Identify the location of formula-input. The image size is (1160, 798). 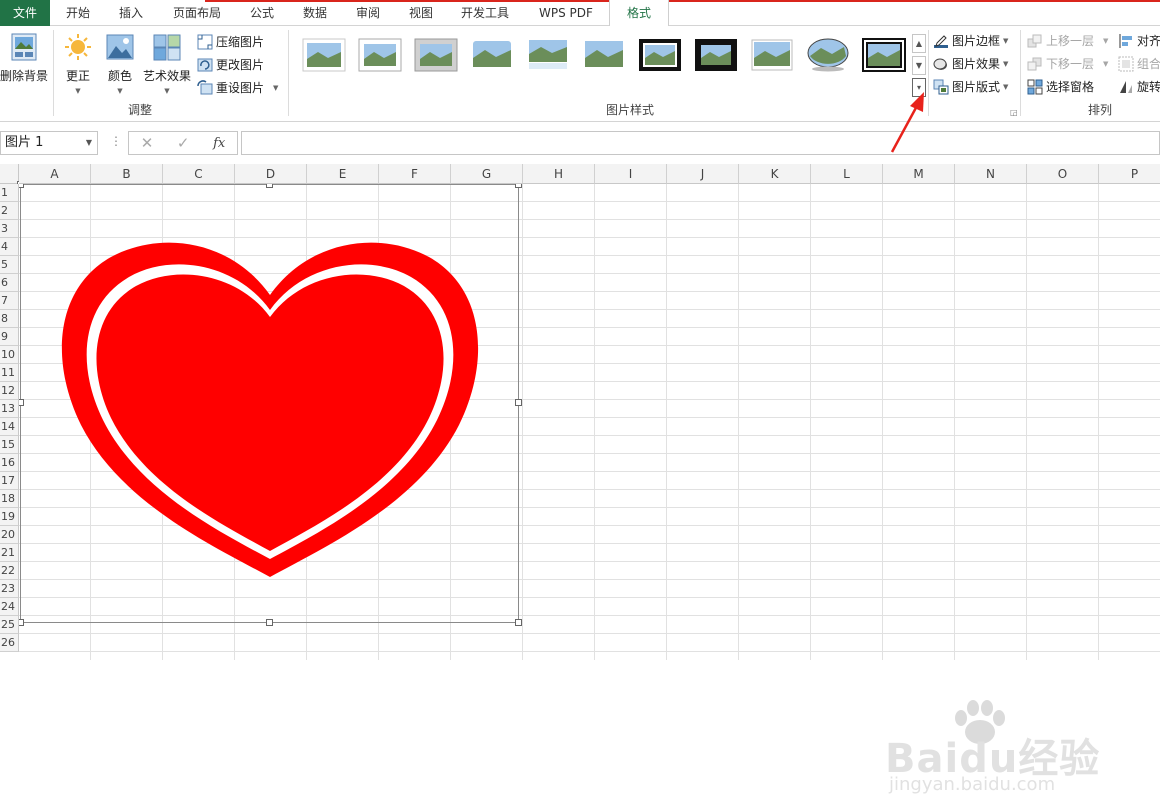
(700, 143).